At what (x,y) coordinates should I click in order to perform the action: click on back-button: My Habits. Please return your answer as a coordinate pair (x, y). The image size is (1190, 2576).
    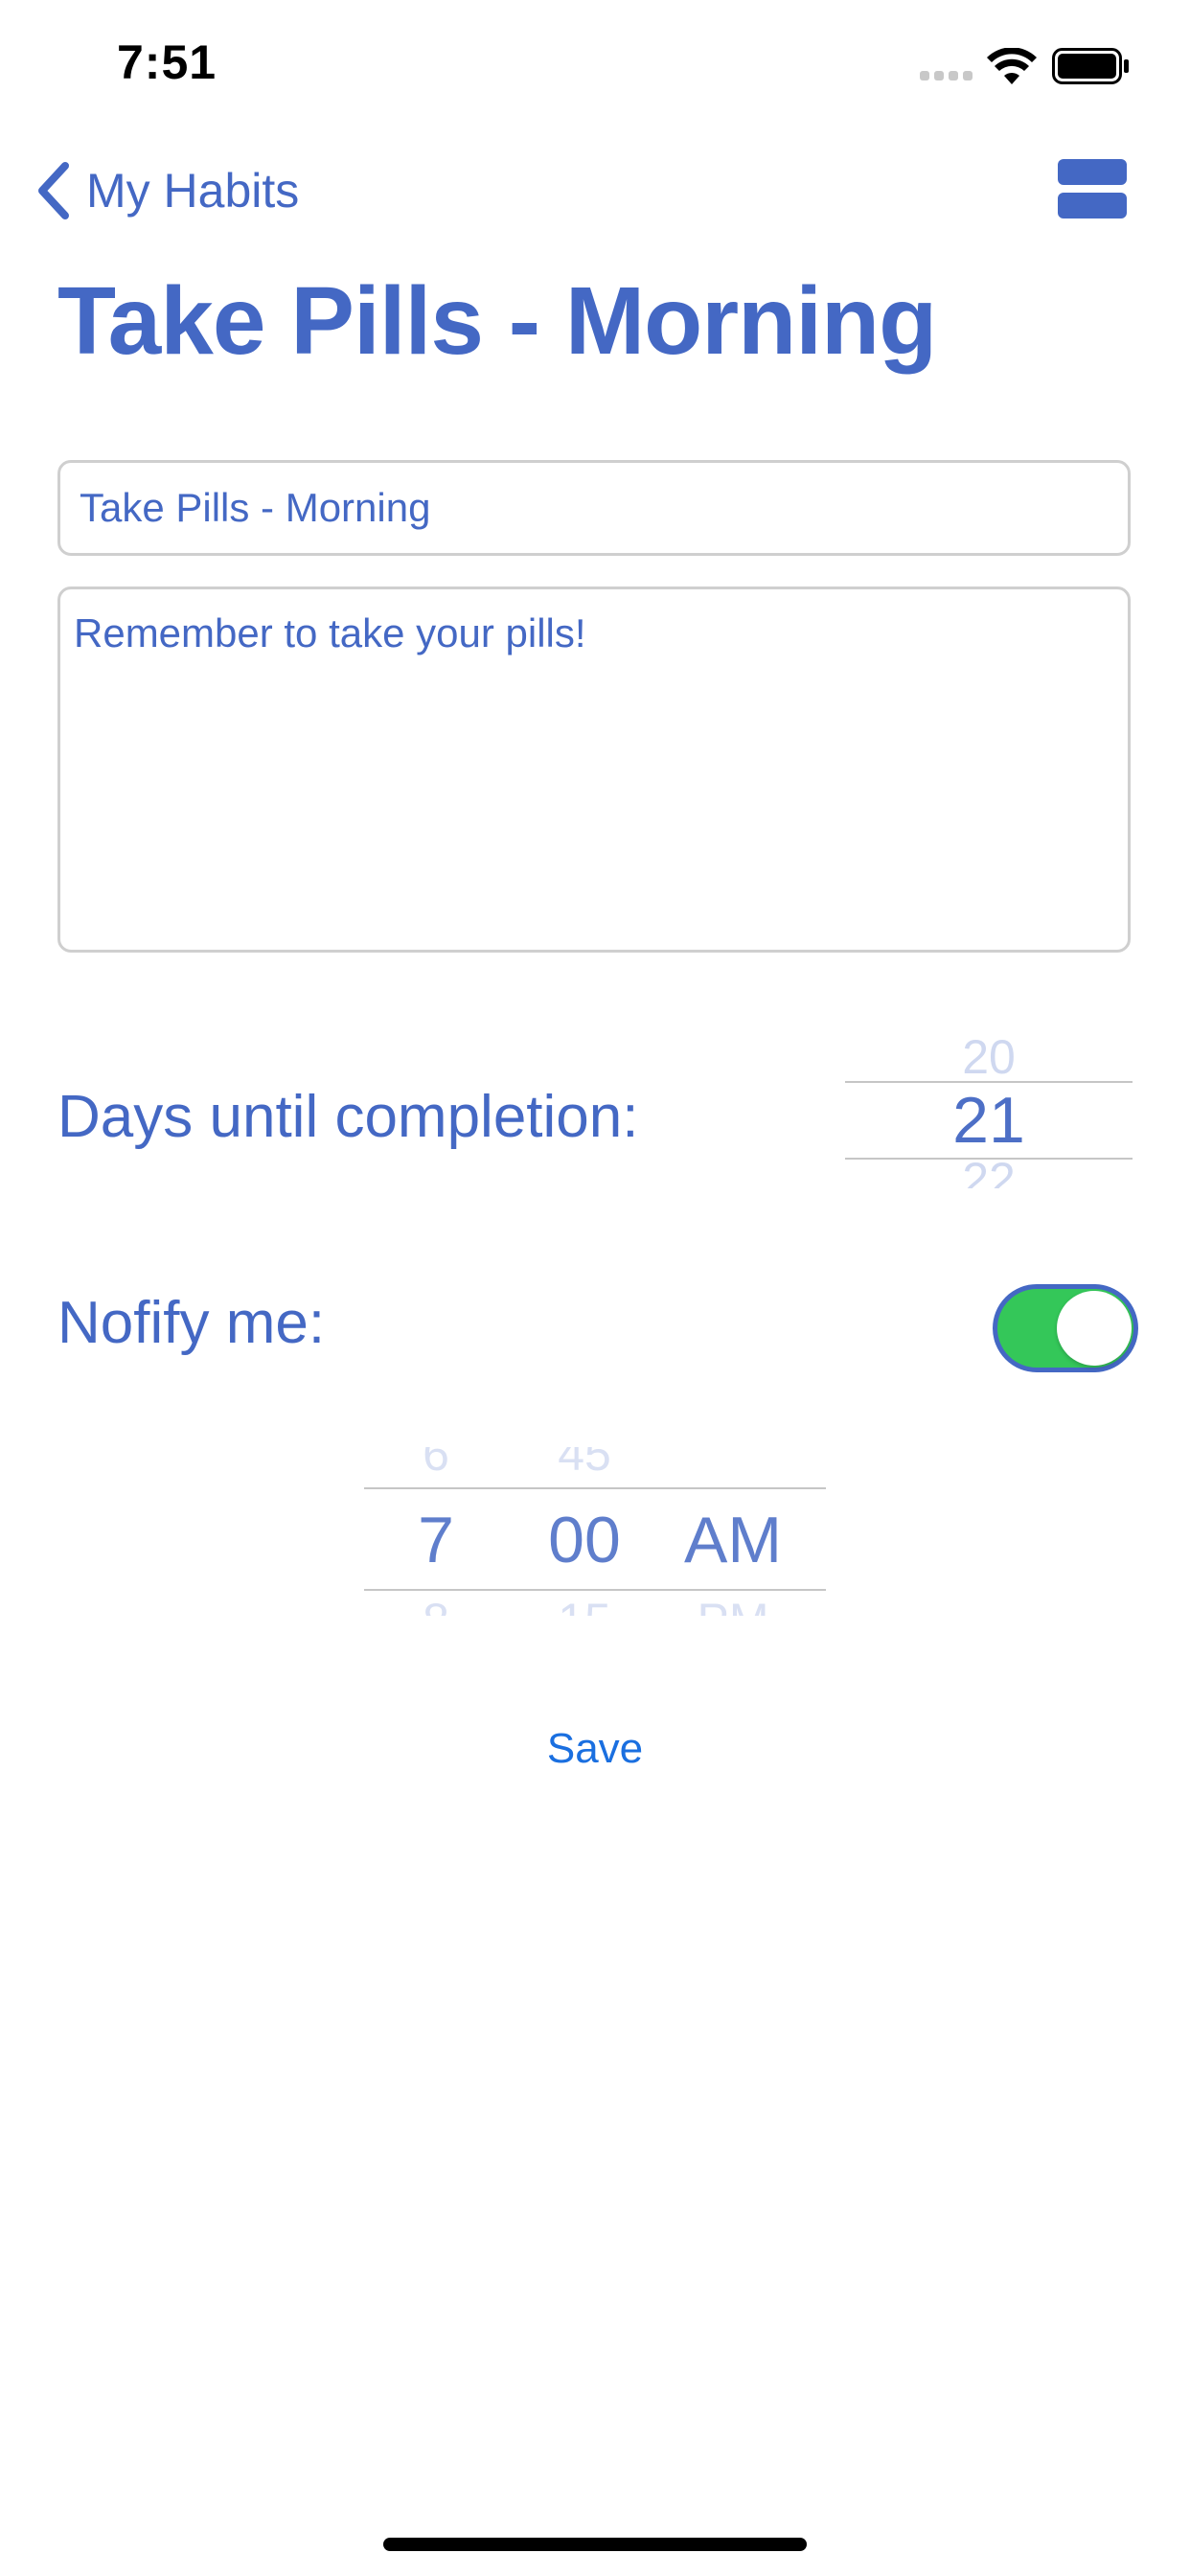
    Looking at the image, I should click on (167, 190).